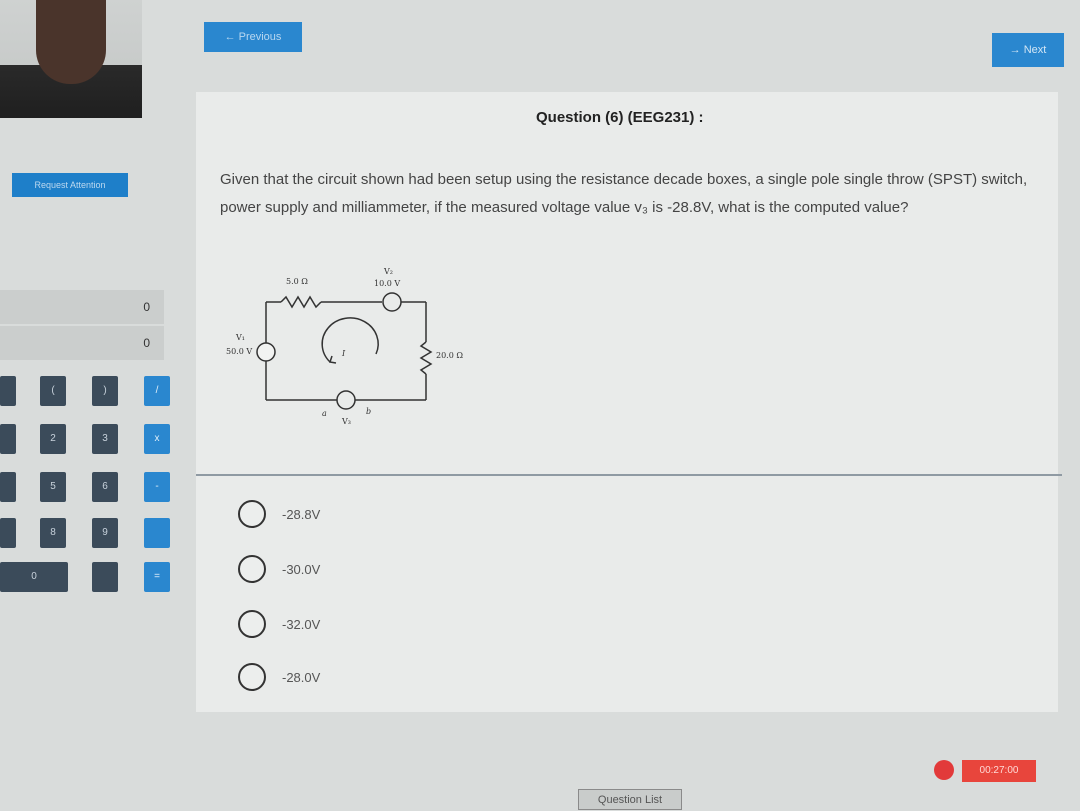  I want to click on calc-key-open-paren: (, so click(53, 391).